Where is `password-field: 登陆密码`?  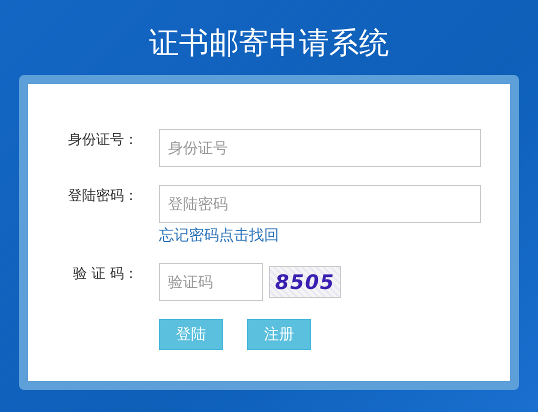
password-field: 登陆密码 is located at coordinates (320, 204).